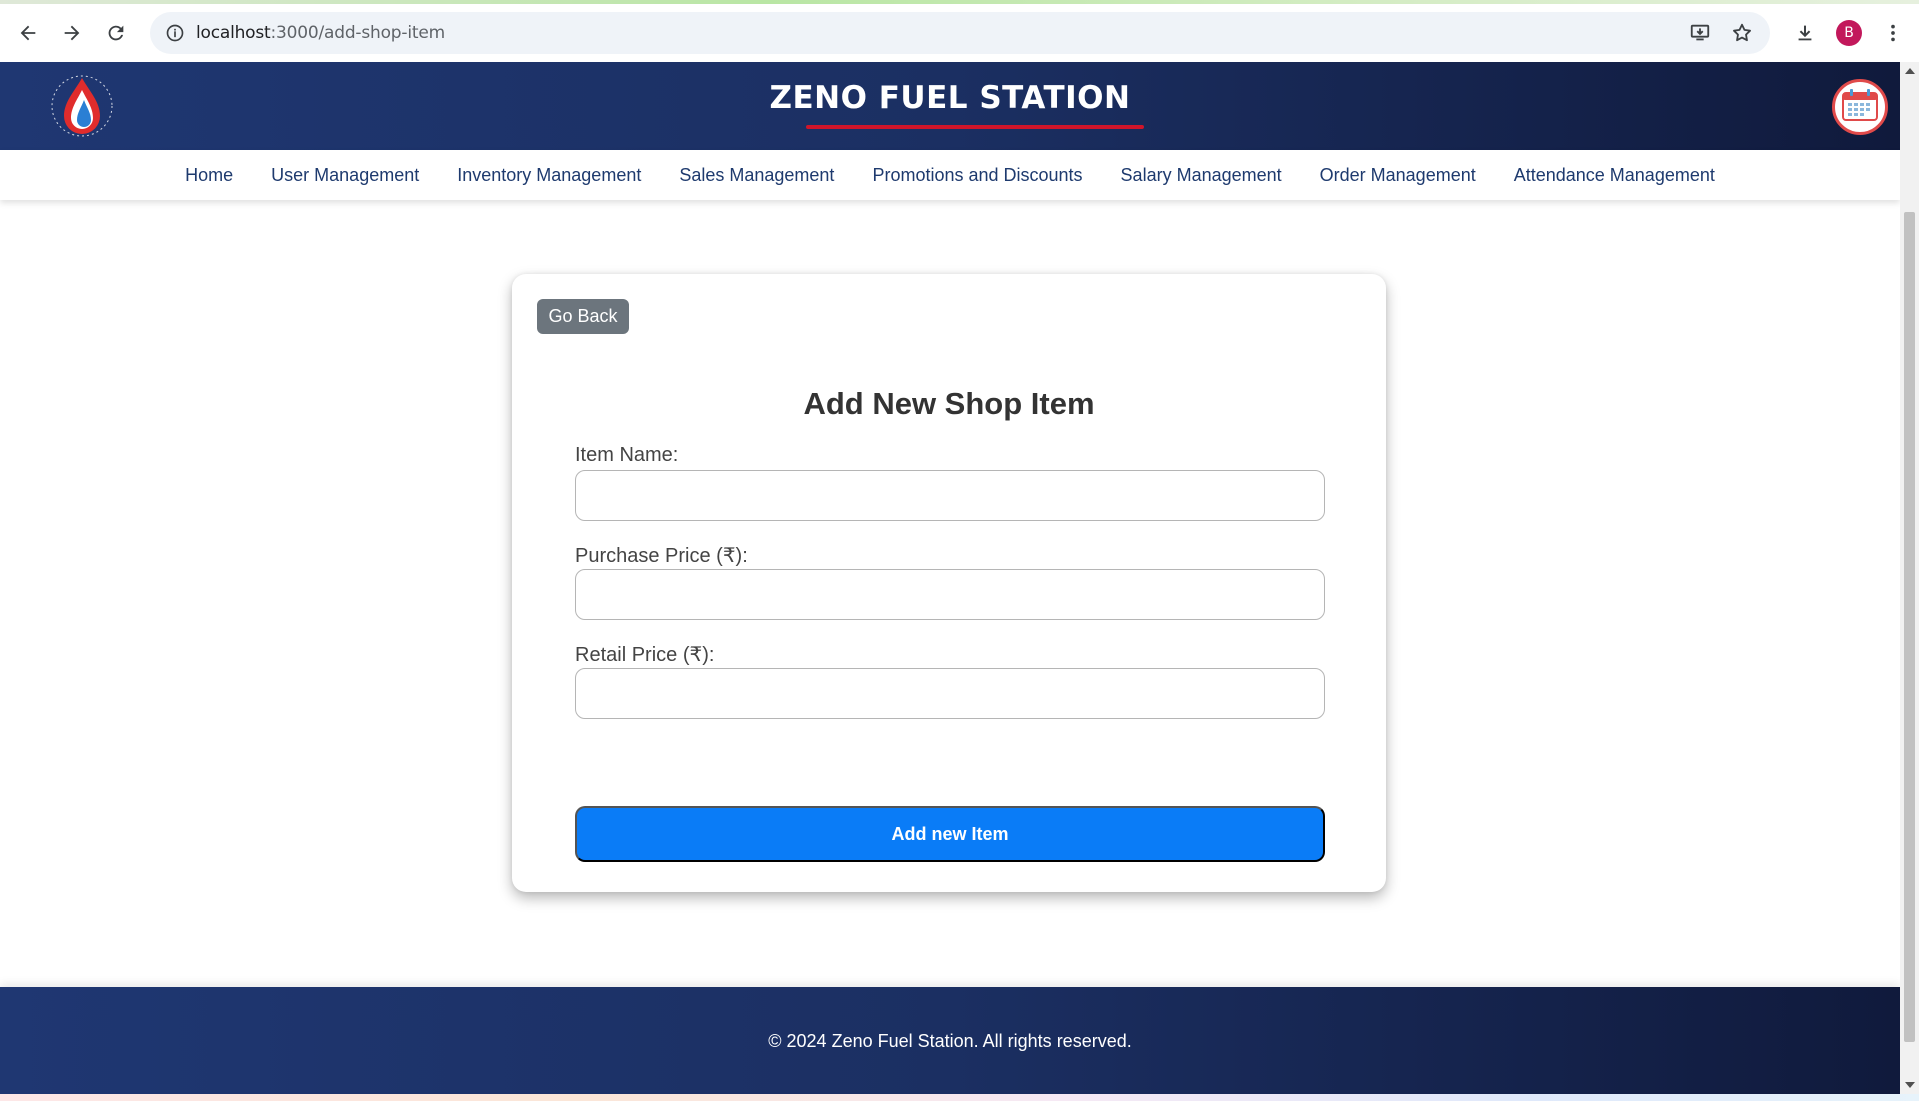  I want to click on site-title: ZENO FUEL STATION, so click(950, 98).